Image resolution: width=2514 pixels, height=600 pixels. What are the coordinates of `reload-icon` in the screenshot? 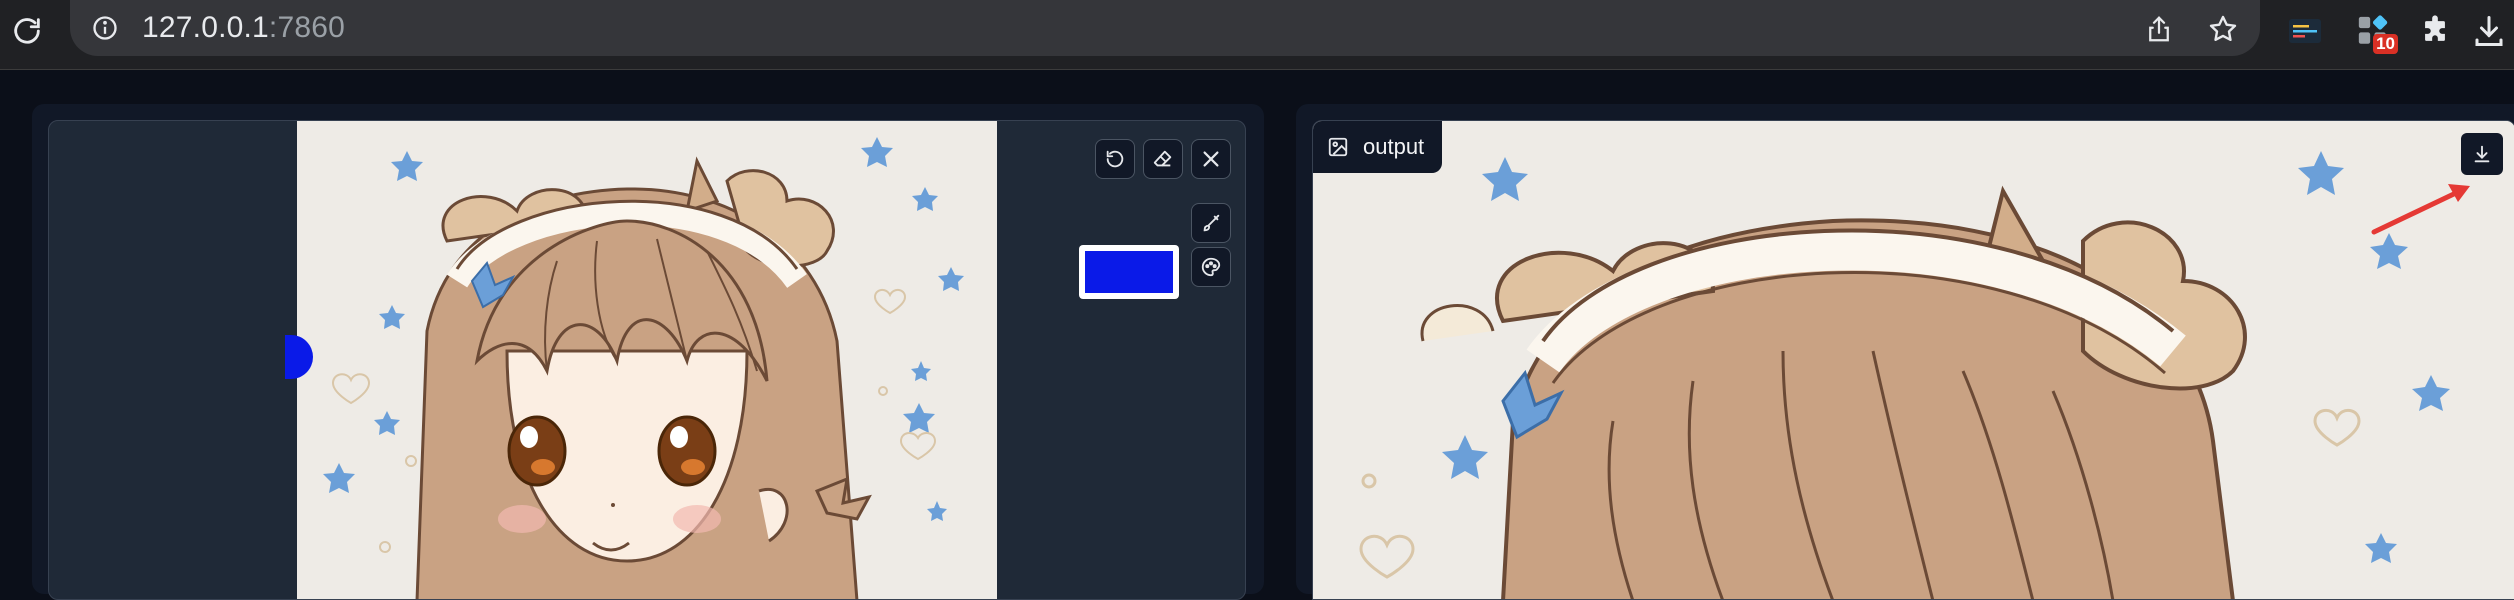 It's located at (27, 31).